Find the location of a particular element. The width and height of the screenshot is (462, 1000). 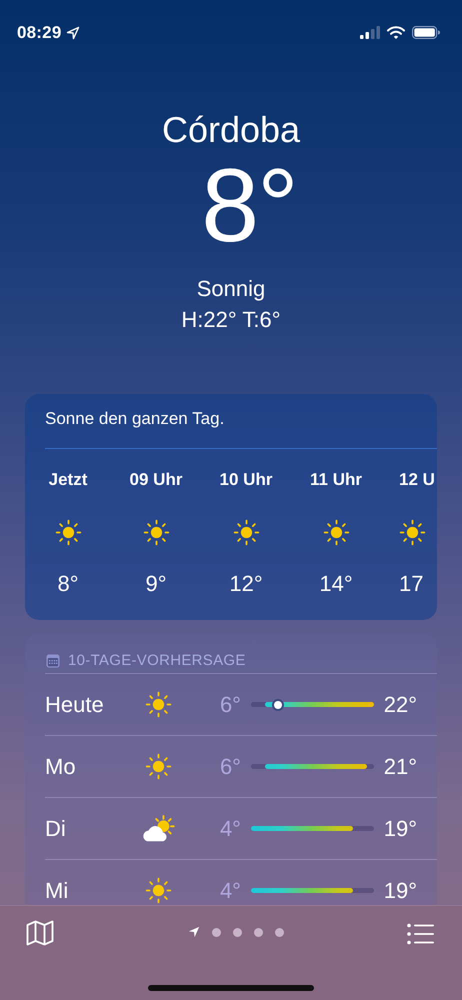

hour-label: 12 U is located at coordinates (417, 480).